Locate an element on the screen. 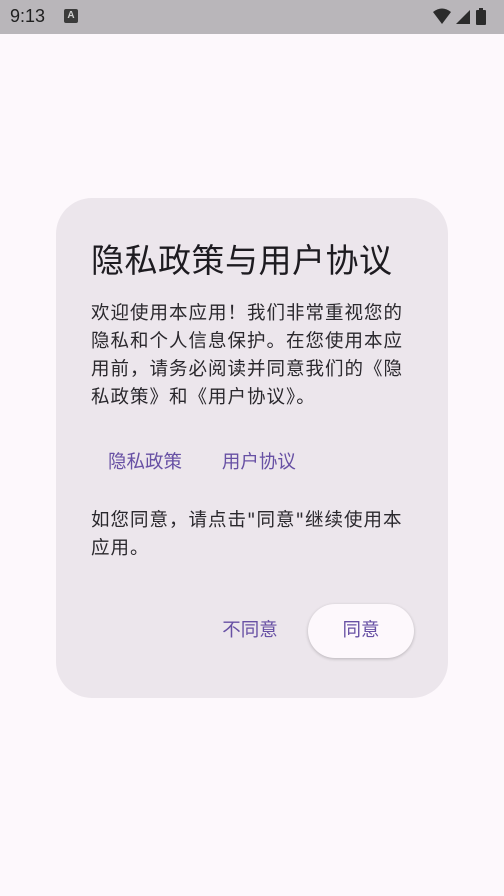 This screenshot has height=896, width=504. policy-links: 隐私政策 用户协议 is located at coordinates (202, 461).